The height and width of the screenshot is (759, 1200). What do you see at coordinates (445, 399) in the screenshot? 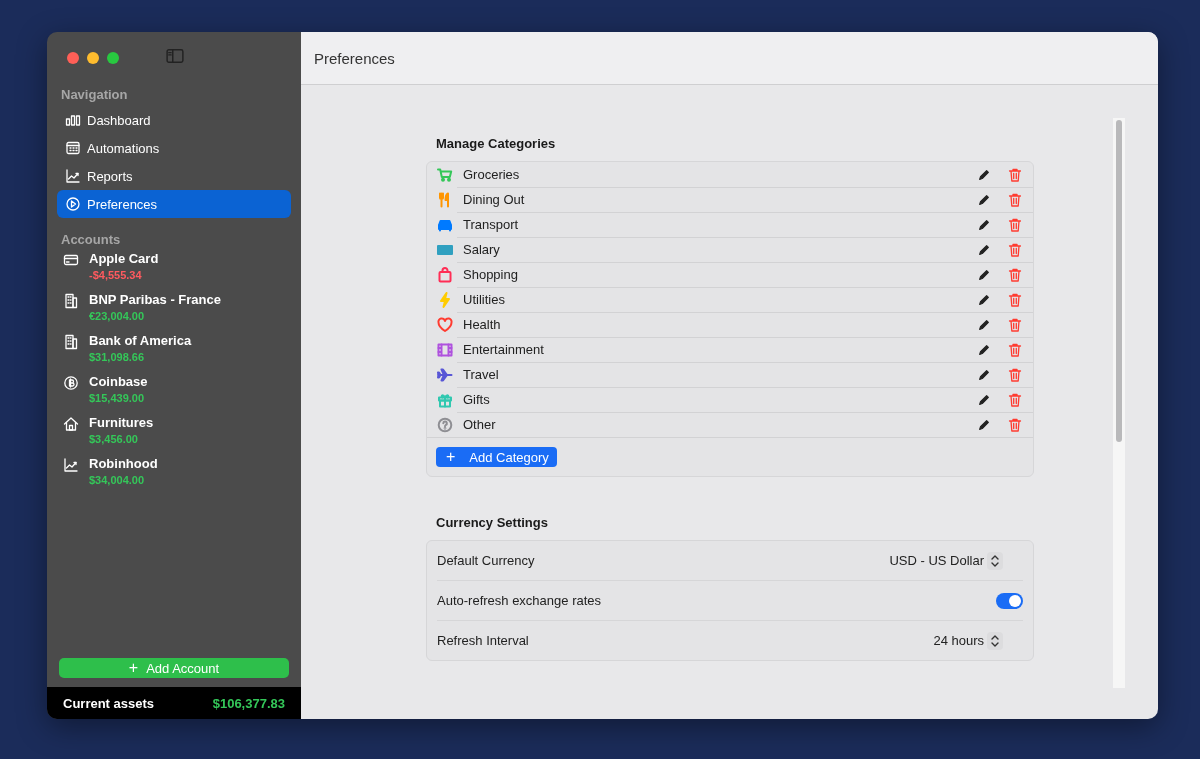
I see `gift-icon` at bounding box center [445, 399].